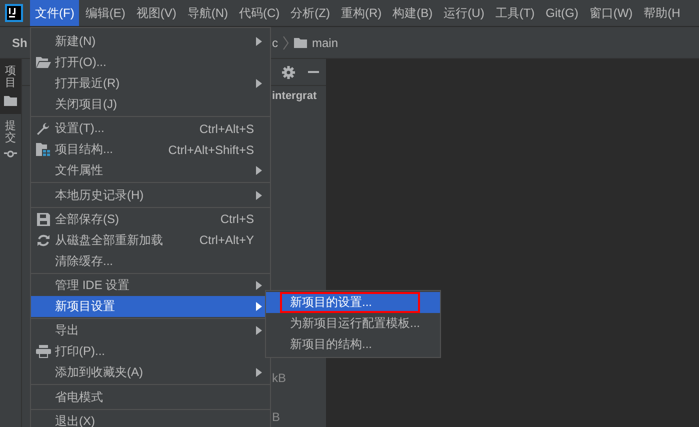 The width and height of the screenshot is (699, 427). I want to click on shortcut-text: Ctrl+Alt+Shift+S, so click(211, 149).